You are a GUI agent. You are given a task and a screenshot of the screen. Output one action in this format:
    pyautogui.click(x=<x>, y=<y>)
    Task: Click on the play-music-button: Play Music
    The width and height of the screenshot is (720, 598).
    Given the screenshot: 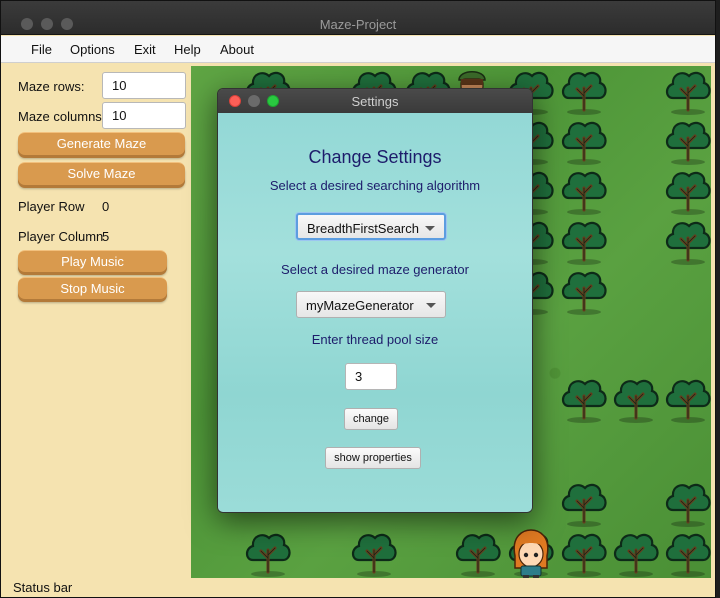 What is the action you would take?
    pyautogui.click(x=92, y=261)
    